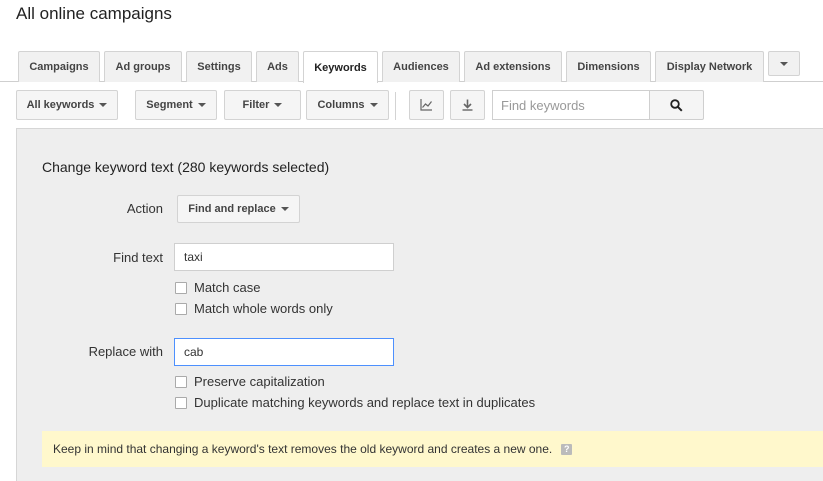 Image resolution: width=823 pixels, height=481 pixels. Describe the element at coordinates (395, 106) in the screenshot. I see `toolbar-divider` at that location.